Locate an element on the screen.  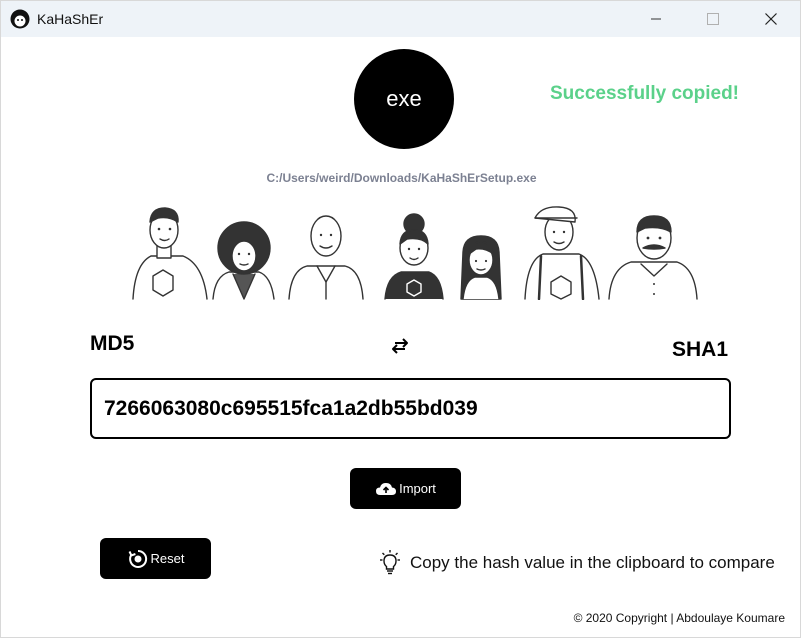
person-6-figure is located at coordinates (562, 253).